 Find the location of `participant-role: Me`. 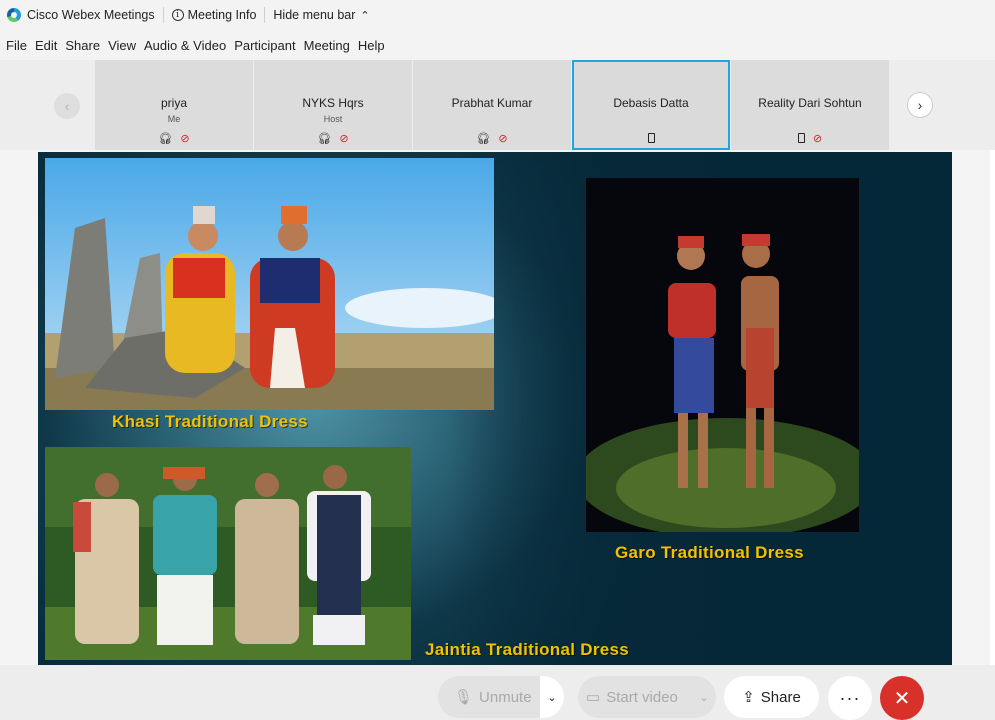

participant-role: Me is located at coordinates (174, 119).